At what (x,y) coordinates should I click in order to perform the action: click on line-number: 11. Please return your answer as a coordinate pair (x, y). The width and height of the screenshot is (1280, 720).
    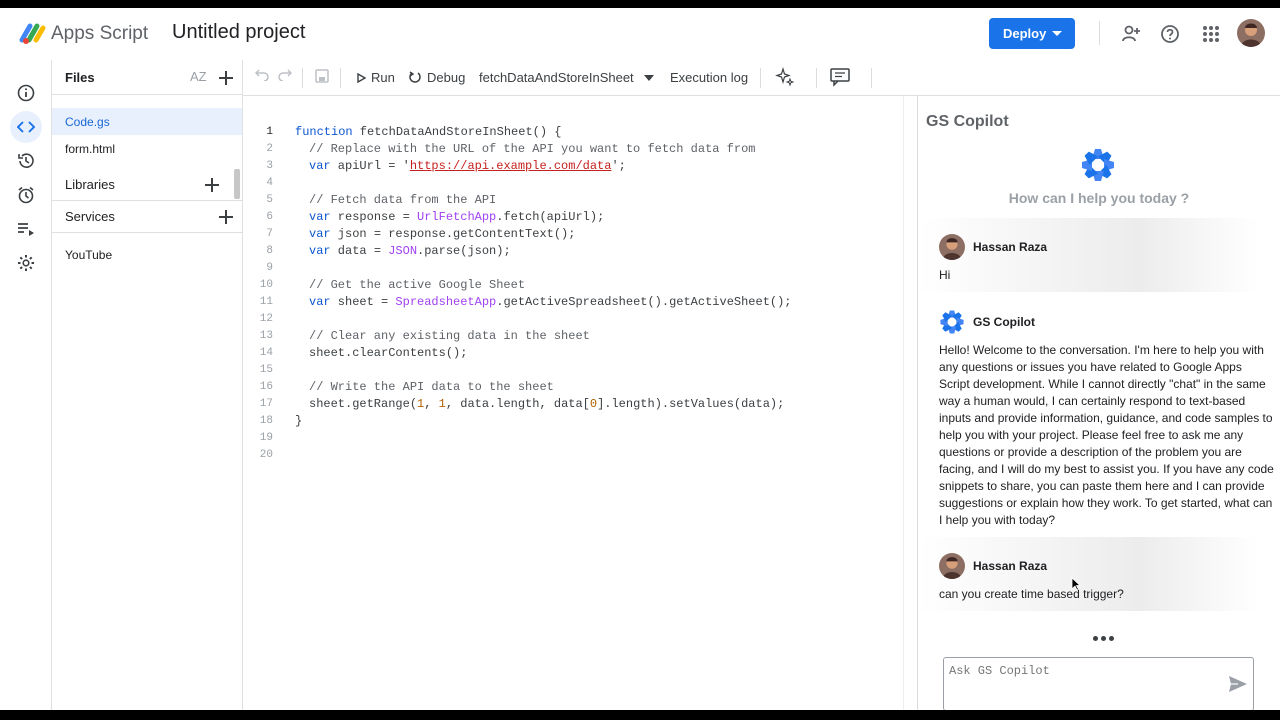
    Looking at the image, I should click on (266, 301).